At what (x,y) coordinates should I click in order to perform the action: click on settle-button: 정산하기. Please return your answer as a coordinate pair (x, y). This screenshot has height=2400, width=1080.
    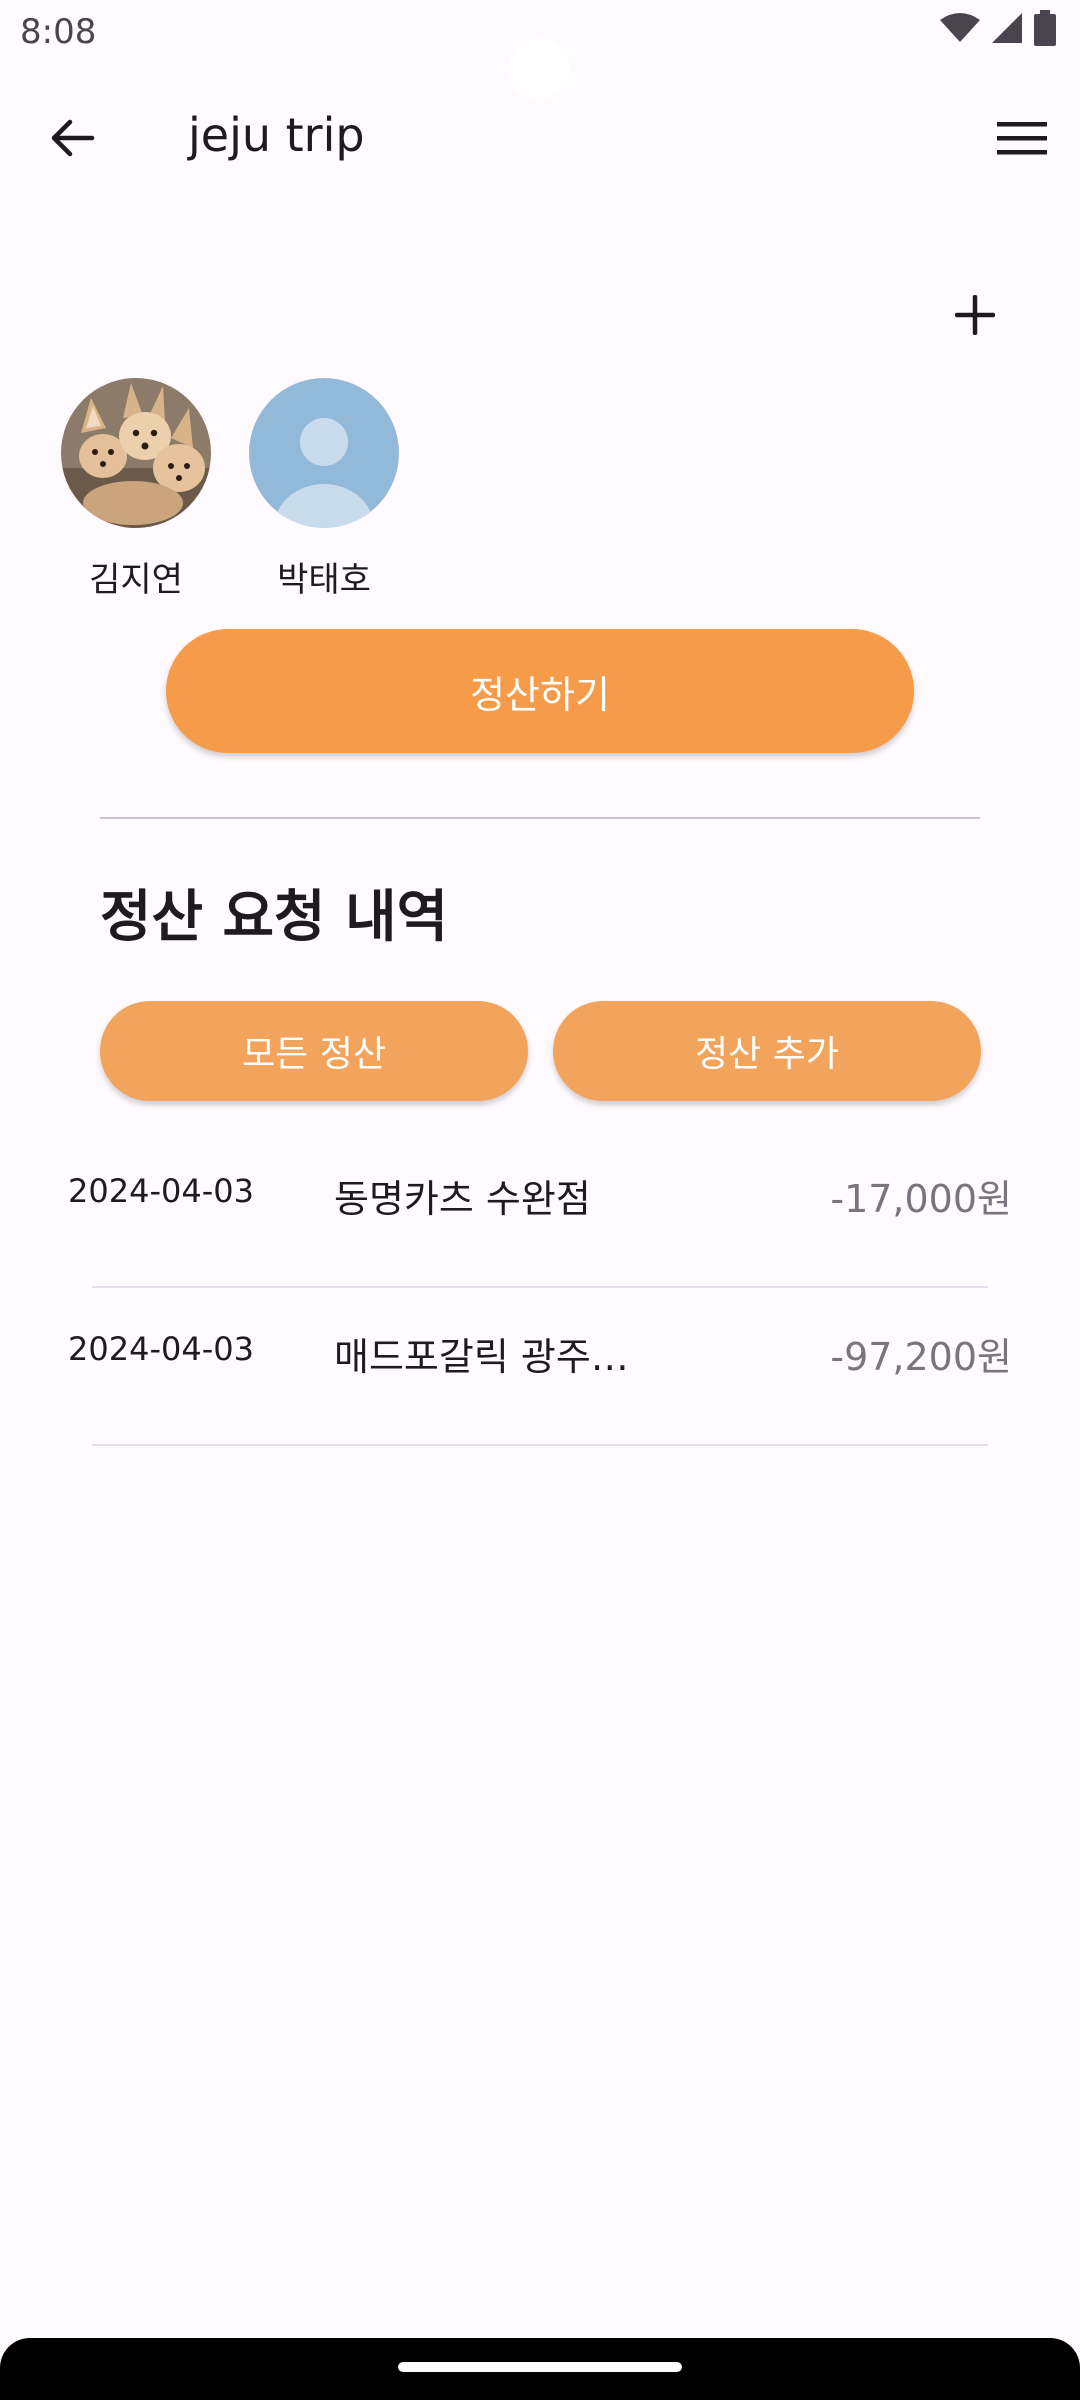
    Looking at the image, I should click on (540, 691).